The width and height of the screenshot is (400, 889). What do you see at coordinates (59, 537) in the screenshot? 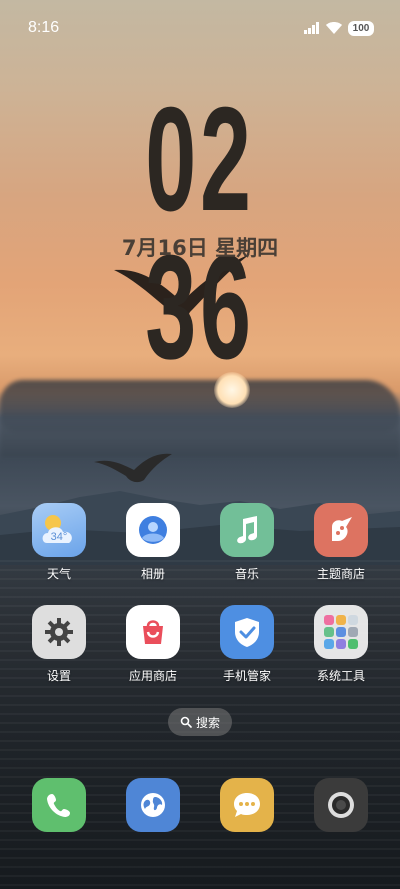
I see `svg-text: 34°` at bounding box center [59, 537].